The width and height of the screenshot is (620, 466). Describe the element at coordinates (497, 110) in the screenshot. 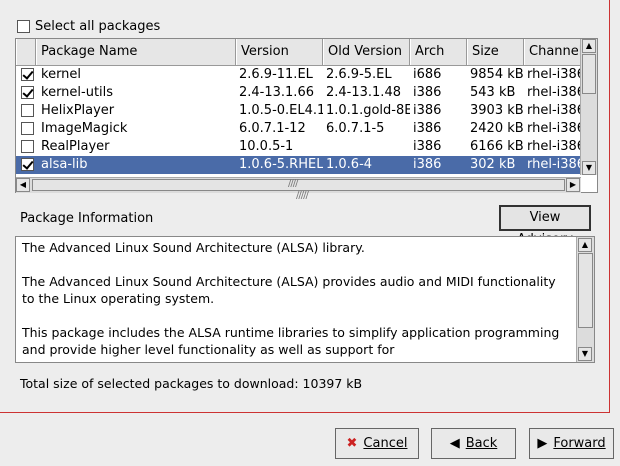

I see `package-size: 3903 kB` at that location.